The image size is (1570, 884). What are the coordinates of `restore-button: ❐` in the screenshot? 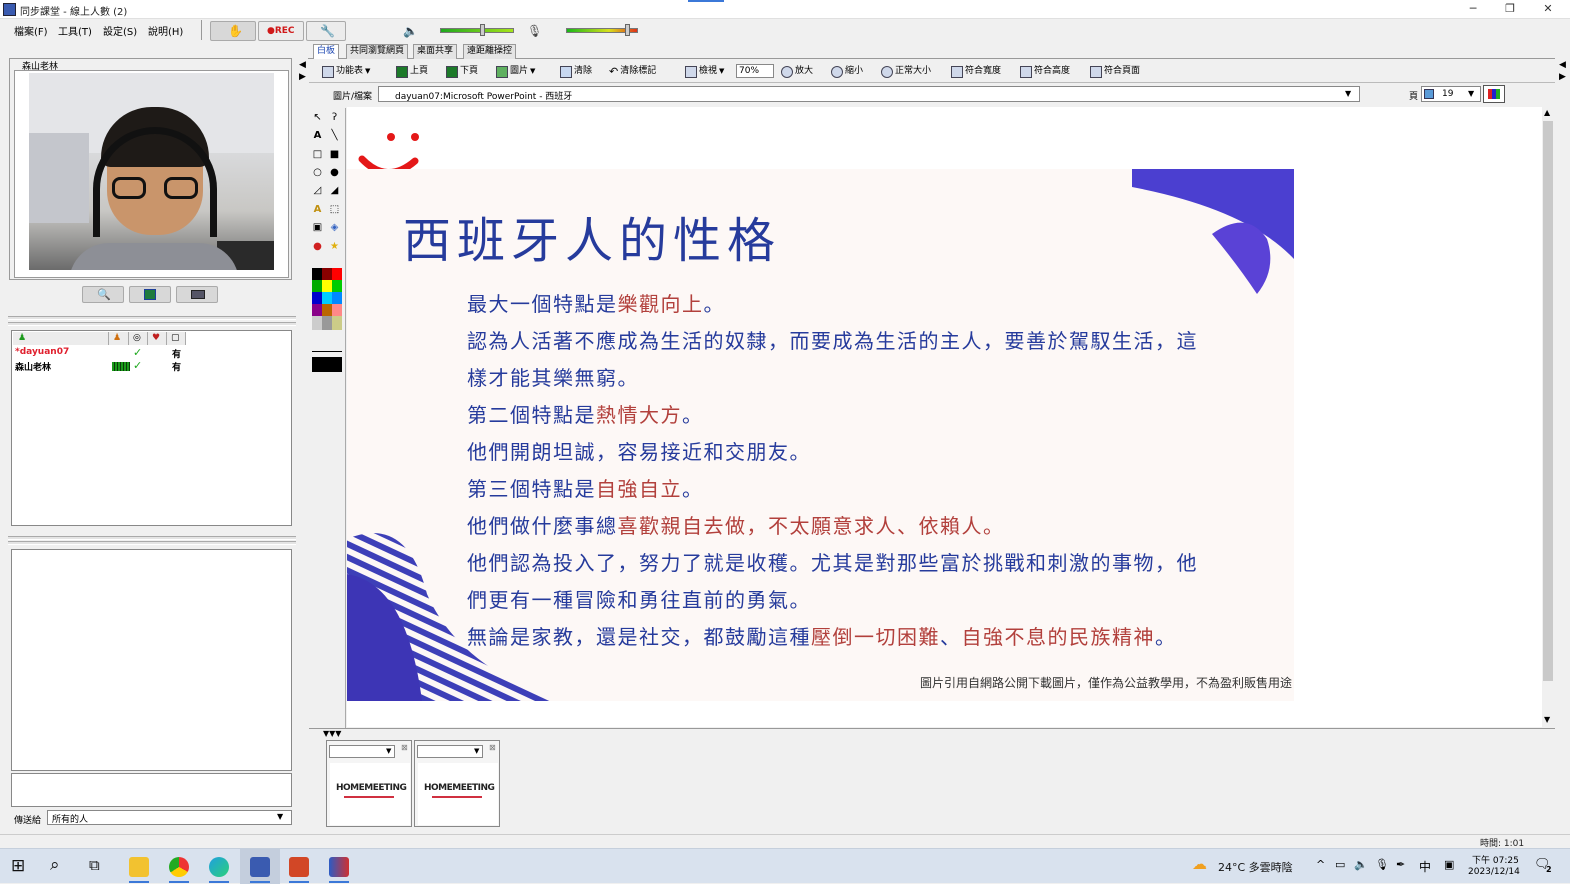 It's located at (1510, 9).